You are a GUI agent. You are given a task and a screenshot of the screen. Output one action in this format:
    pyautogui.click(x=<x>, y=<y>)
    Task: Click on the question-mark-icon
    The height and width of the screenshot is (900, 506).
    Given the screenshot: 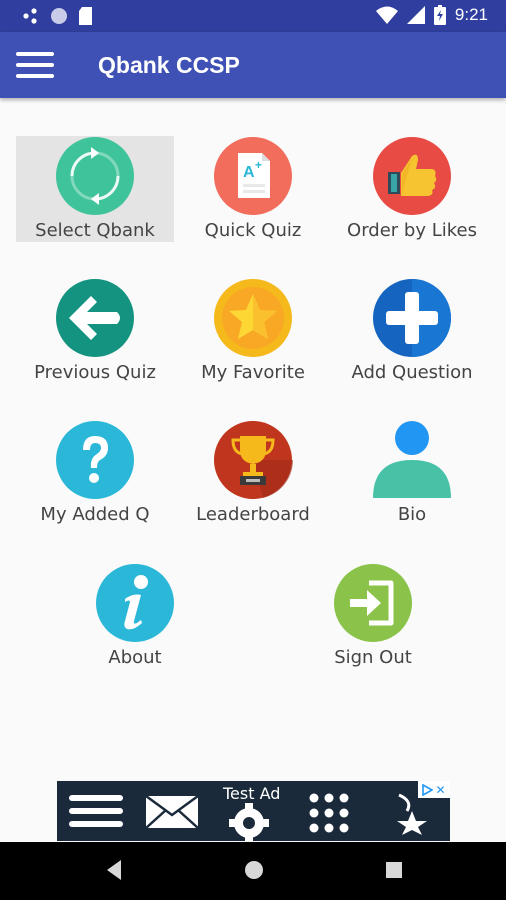 What is the action you would take?
    pyautogui.click(x=95, y=460)
    